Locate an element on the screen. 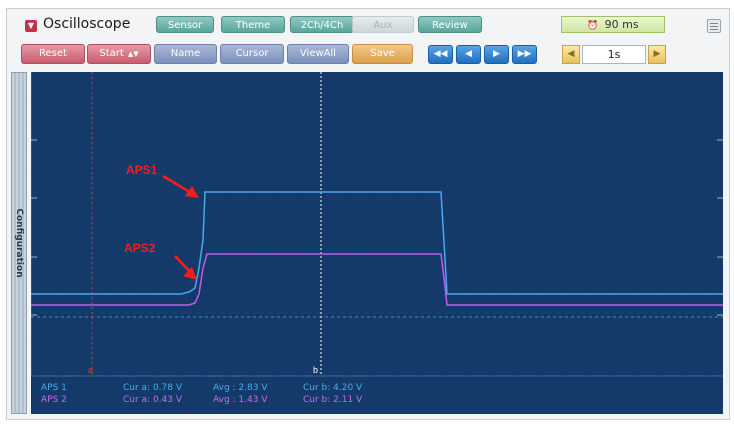 Image resolution: width=734 pixels, height=426 pixels. timescale-value: 1s is located at coordinates (614, 54).